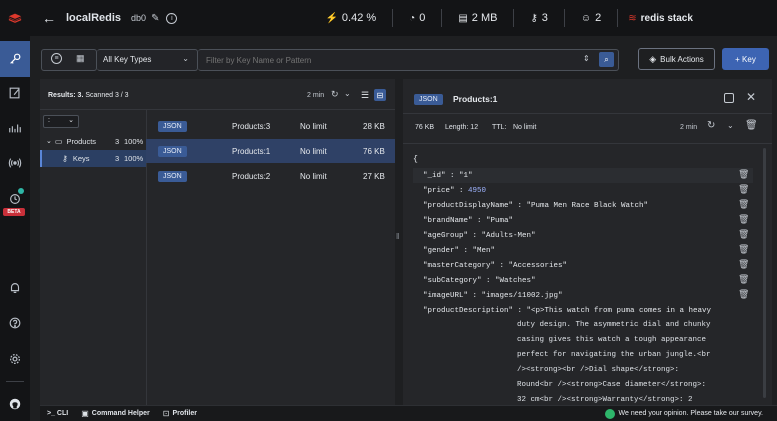 Image resolution: width=777 pixels, height=421 pixels. Describe the element at coordinates (15, 288) in the screenshot. I see `notifications-icon` at that location.